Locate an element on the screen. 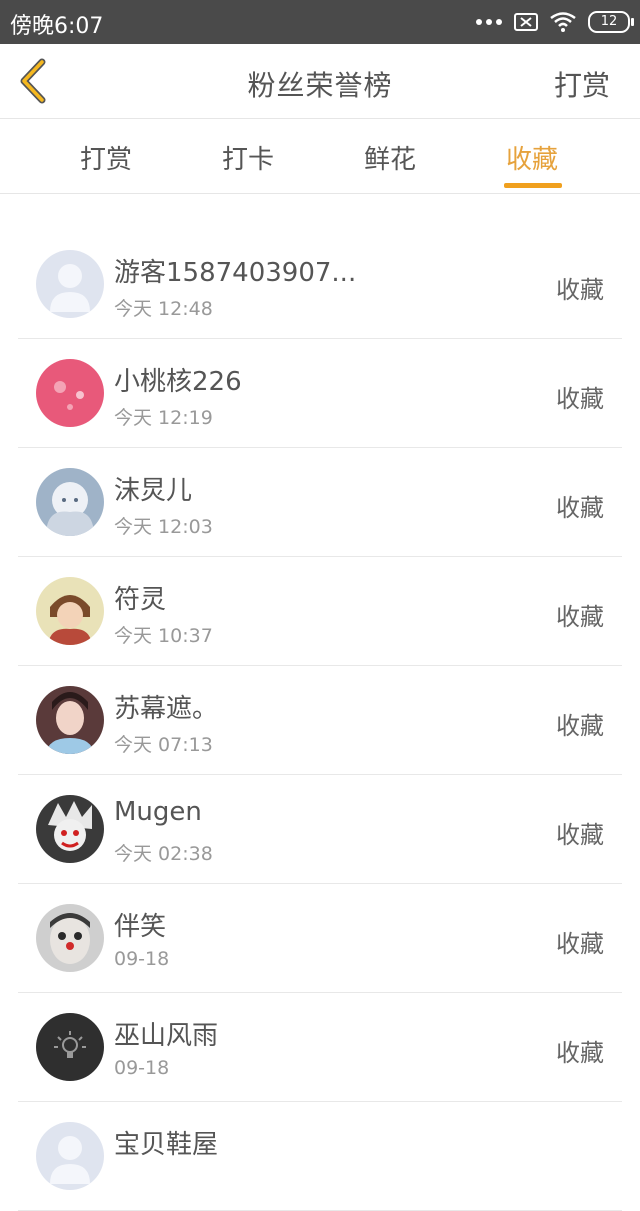  list-item: Mugen 今天 02:38 收藏 is located at coordinates (320, 829).